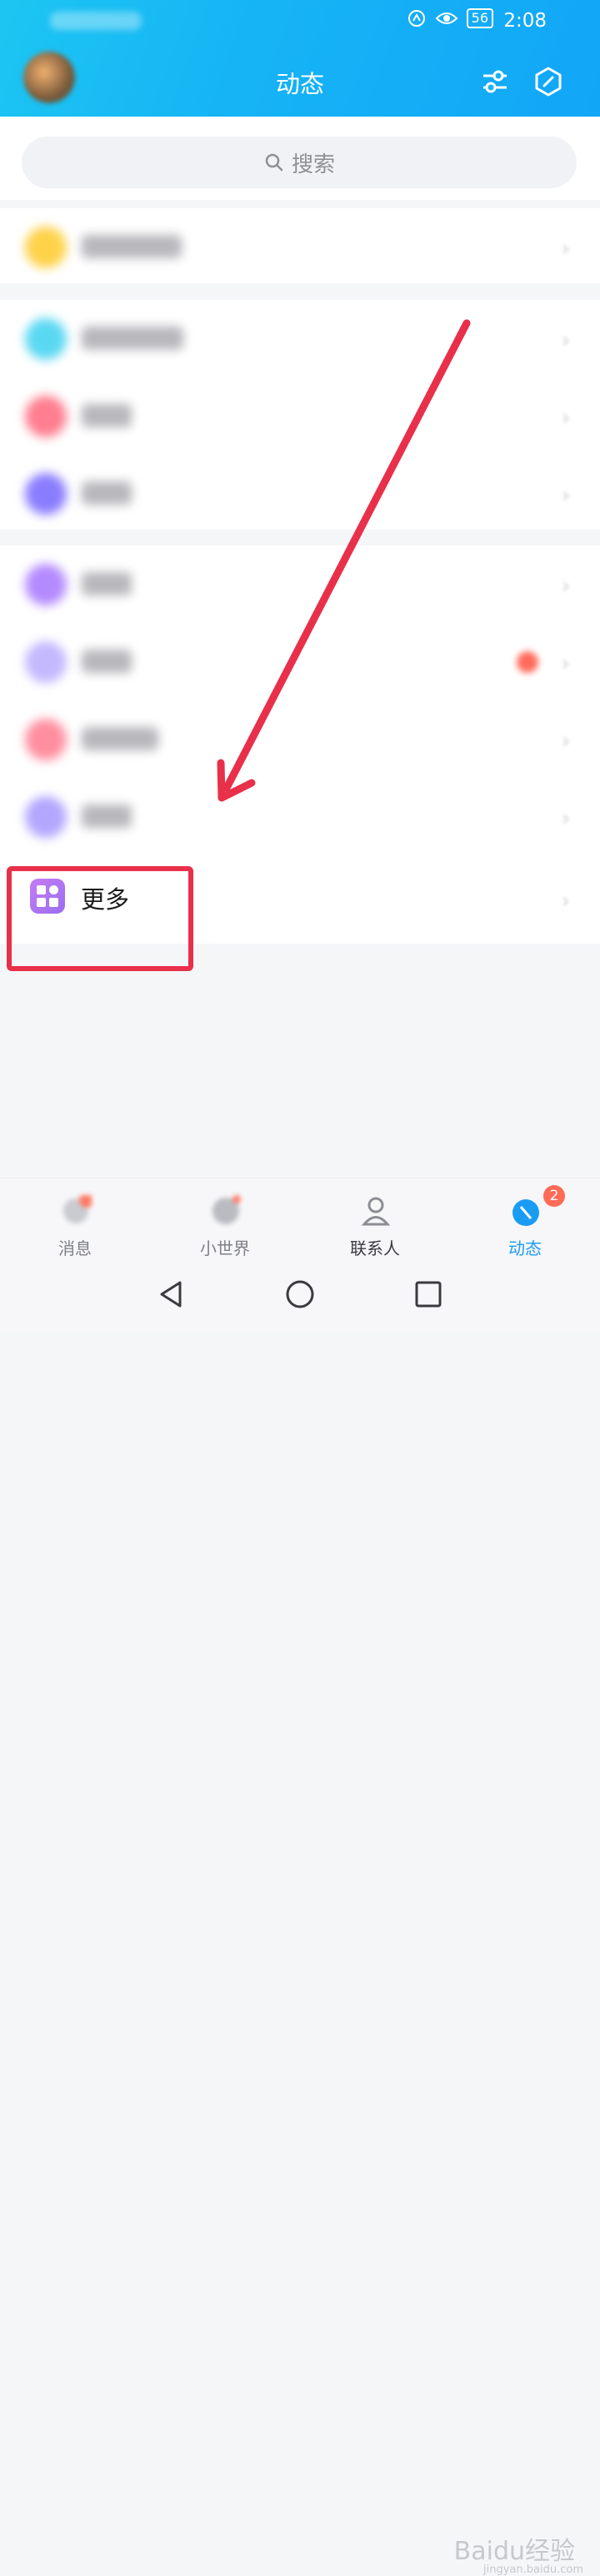 The image size is (600, 2576). I want to click on recents-square-icon, so click(428, 1294).